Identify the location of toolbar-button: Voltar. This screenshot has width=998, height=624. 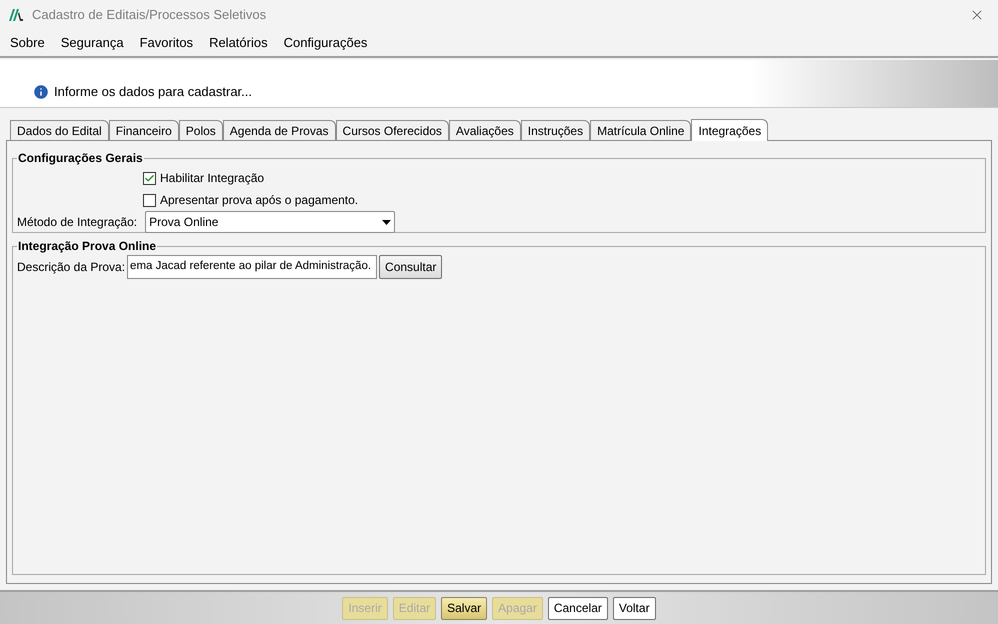
(634, 608).